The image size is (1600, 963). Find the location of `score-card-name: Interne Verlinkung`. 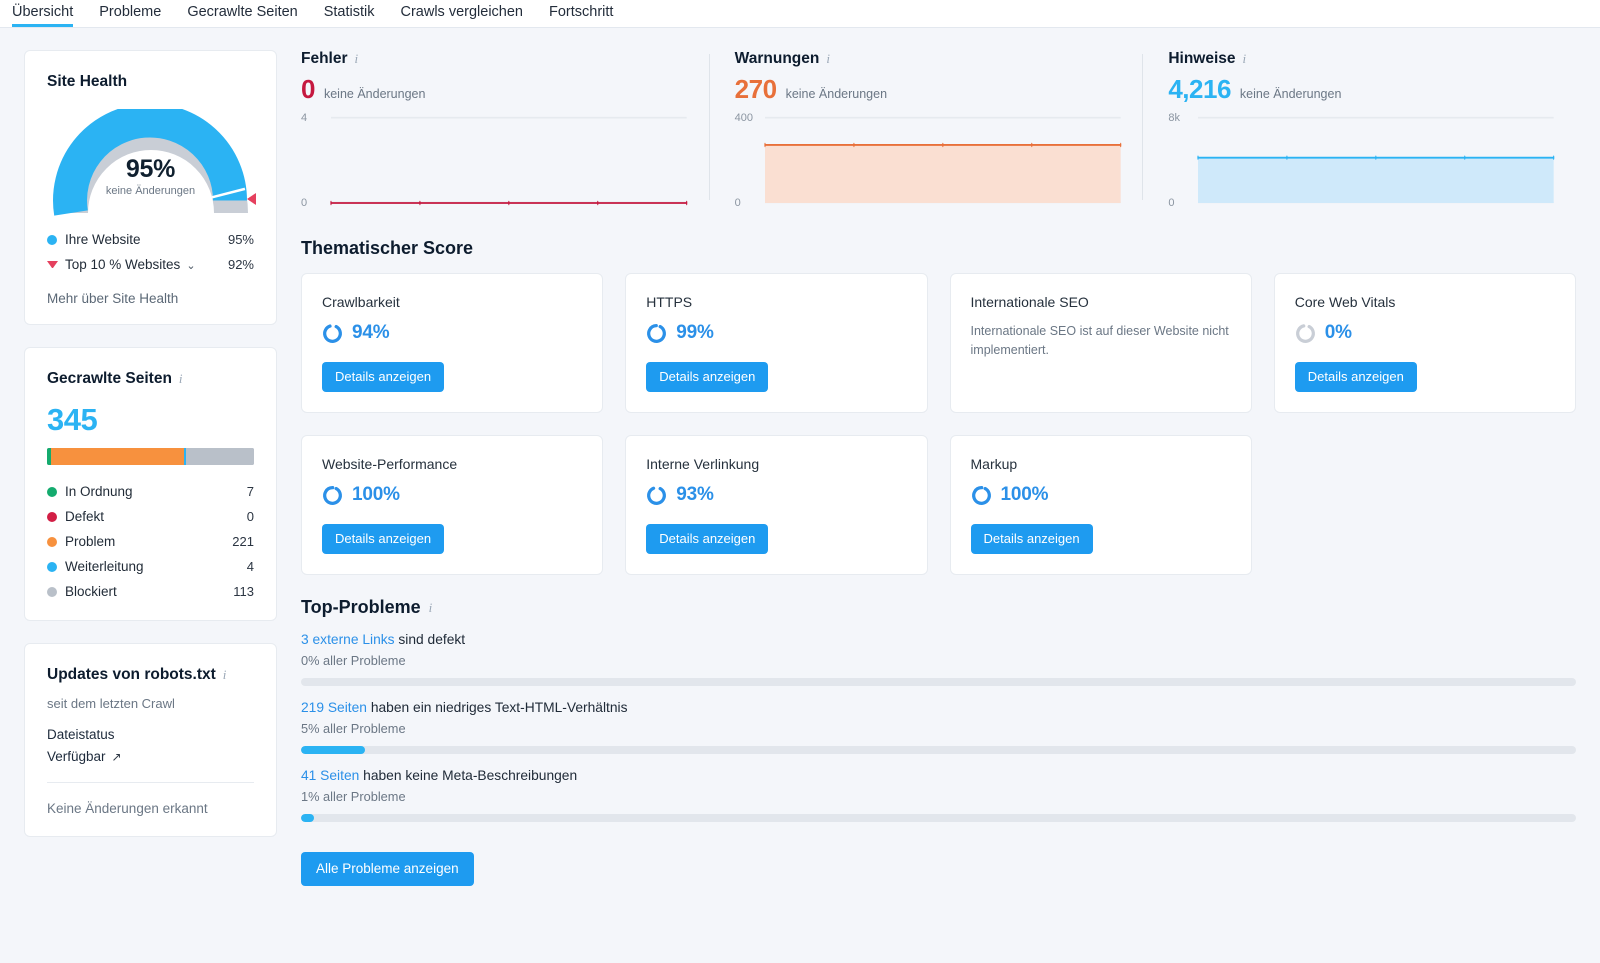

score-card-name: Interne Verlinkung is located at coordinates (703, 464).